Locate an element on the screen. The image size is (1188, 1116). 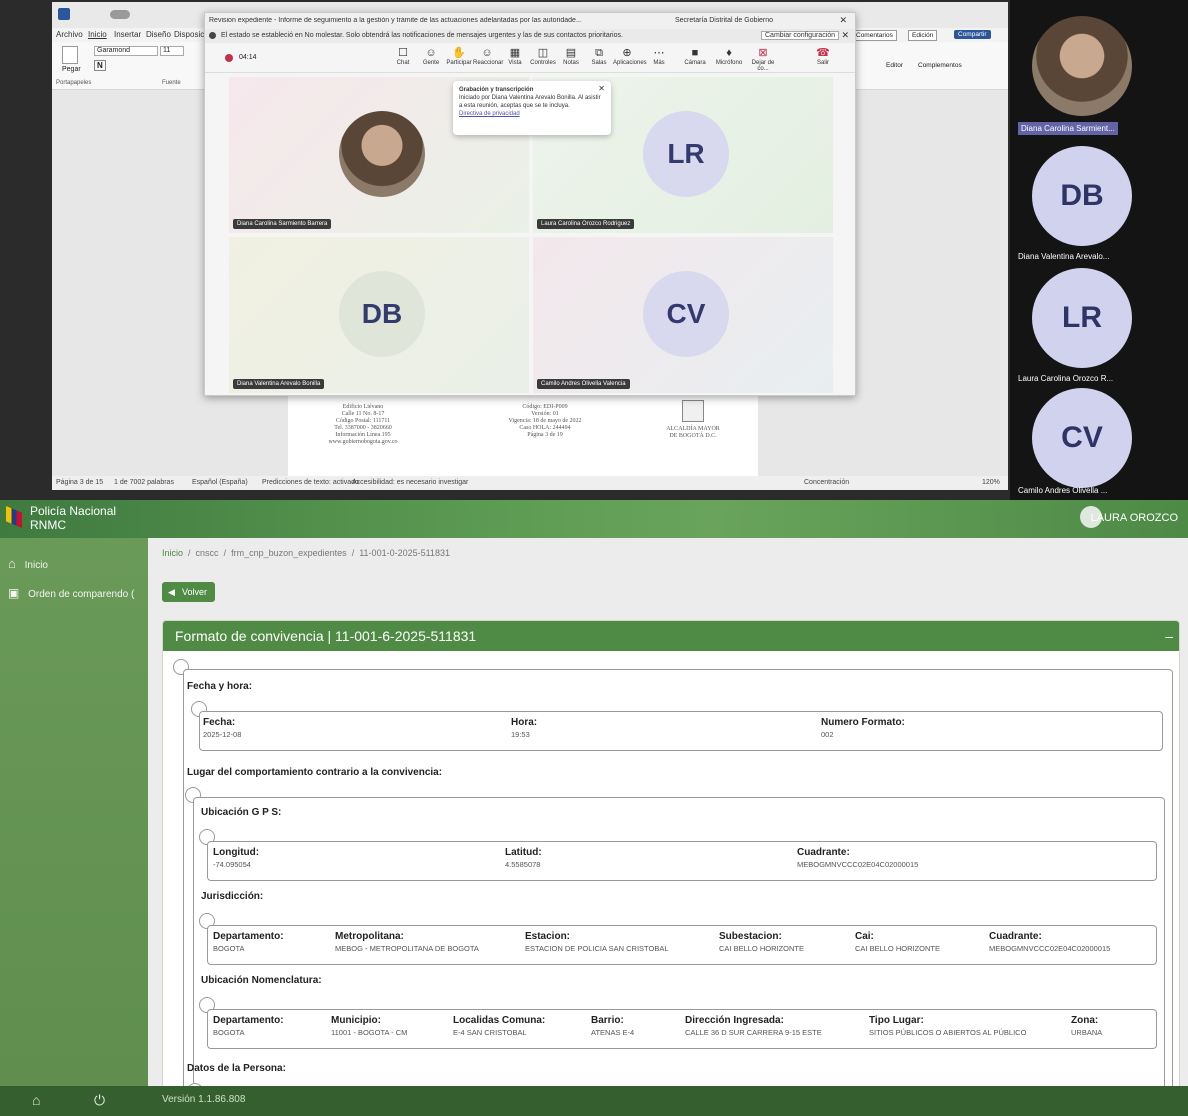
status-predictions: Predicciones de texto: activado is located at coordinates (310, 482).